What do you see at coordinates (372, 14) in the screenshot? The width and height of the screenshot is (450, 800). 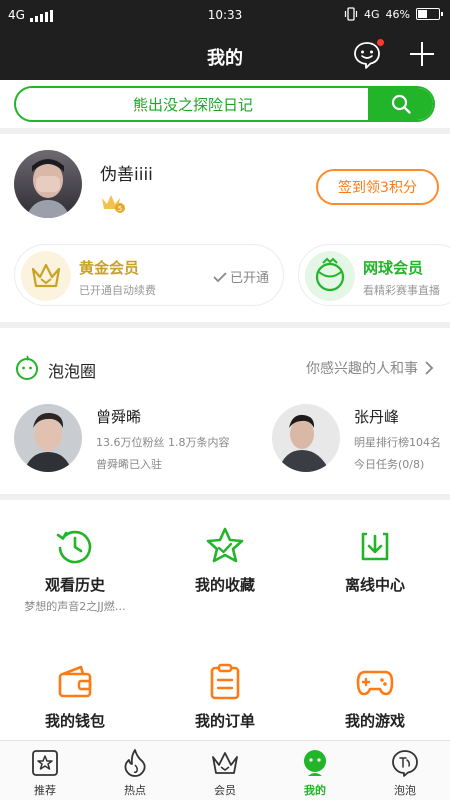 I see `network-right-label: 4G` at bounding box center [372, 14].